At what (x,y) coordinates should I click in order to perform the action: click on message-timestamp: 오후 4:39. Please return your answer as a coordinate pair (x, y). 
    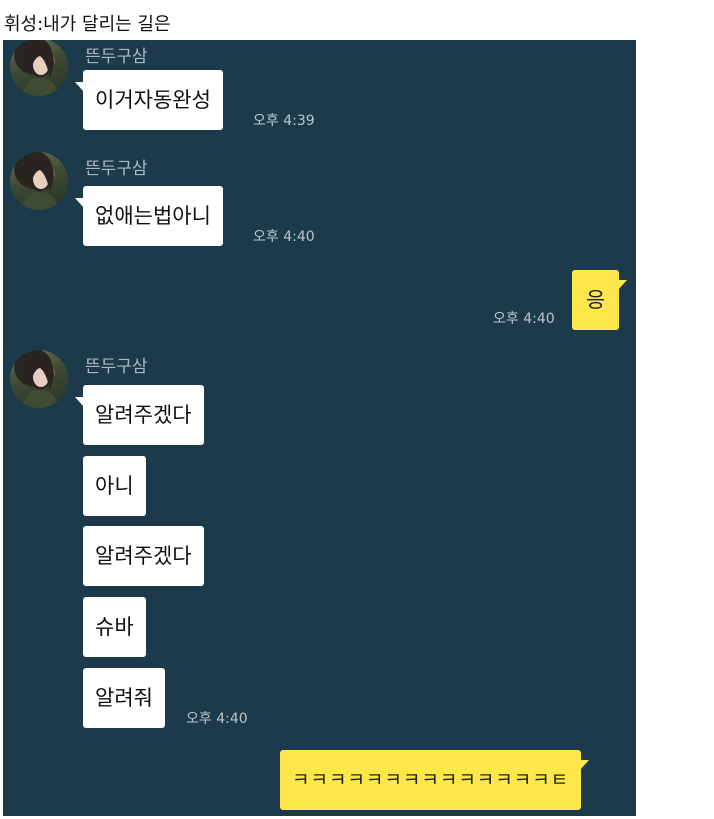
    Looking at the image, I should click on (284, 121).